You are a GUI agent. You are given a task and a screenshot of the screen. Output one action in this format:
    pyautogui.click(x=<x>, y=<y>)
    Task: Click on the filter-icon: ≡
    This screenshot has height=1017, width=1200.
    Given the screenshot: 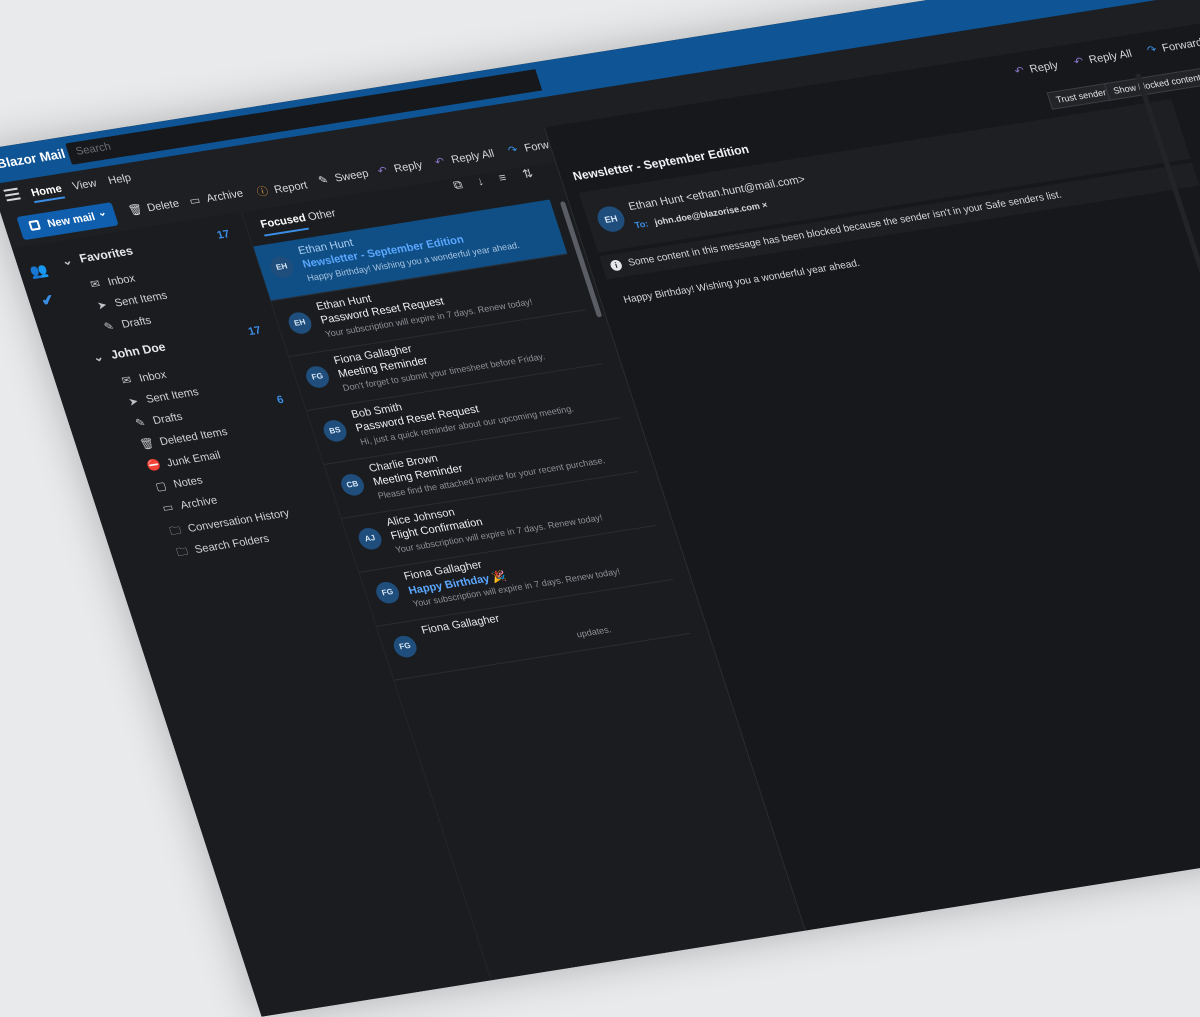 What is the action you would take?
    pyautogui.click(x=502, y=177)
    